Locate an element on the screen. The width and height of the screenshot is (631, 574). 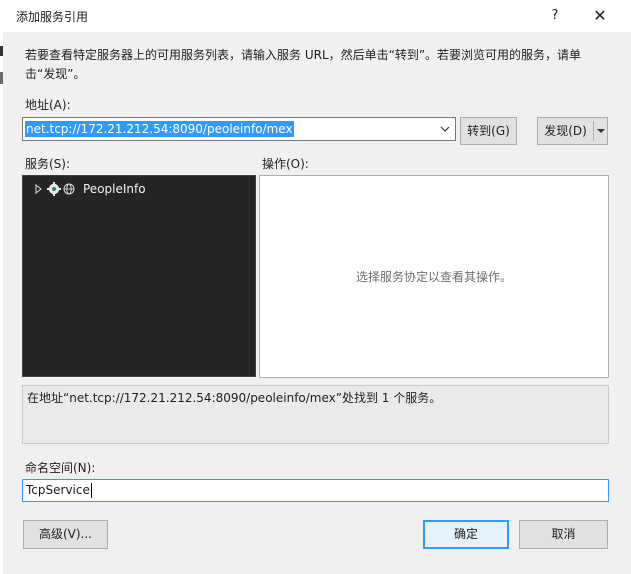
namespace-label: 命名空间(N): is located at coordinates (60, 468).